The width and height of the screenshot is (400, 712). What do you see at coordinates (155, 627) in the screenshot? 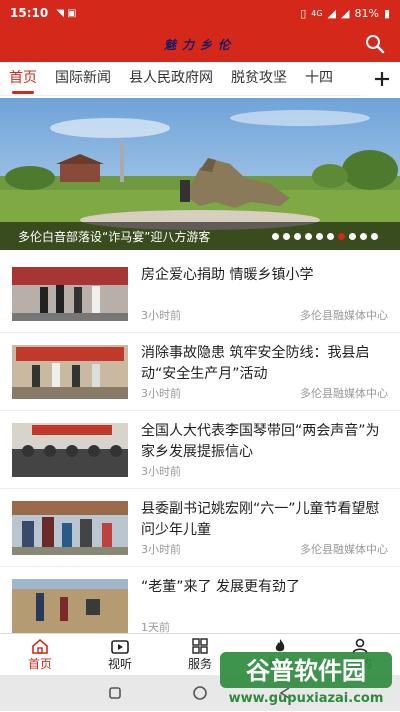
I see `news-time: 1天前` at bounding box center [155, 627].